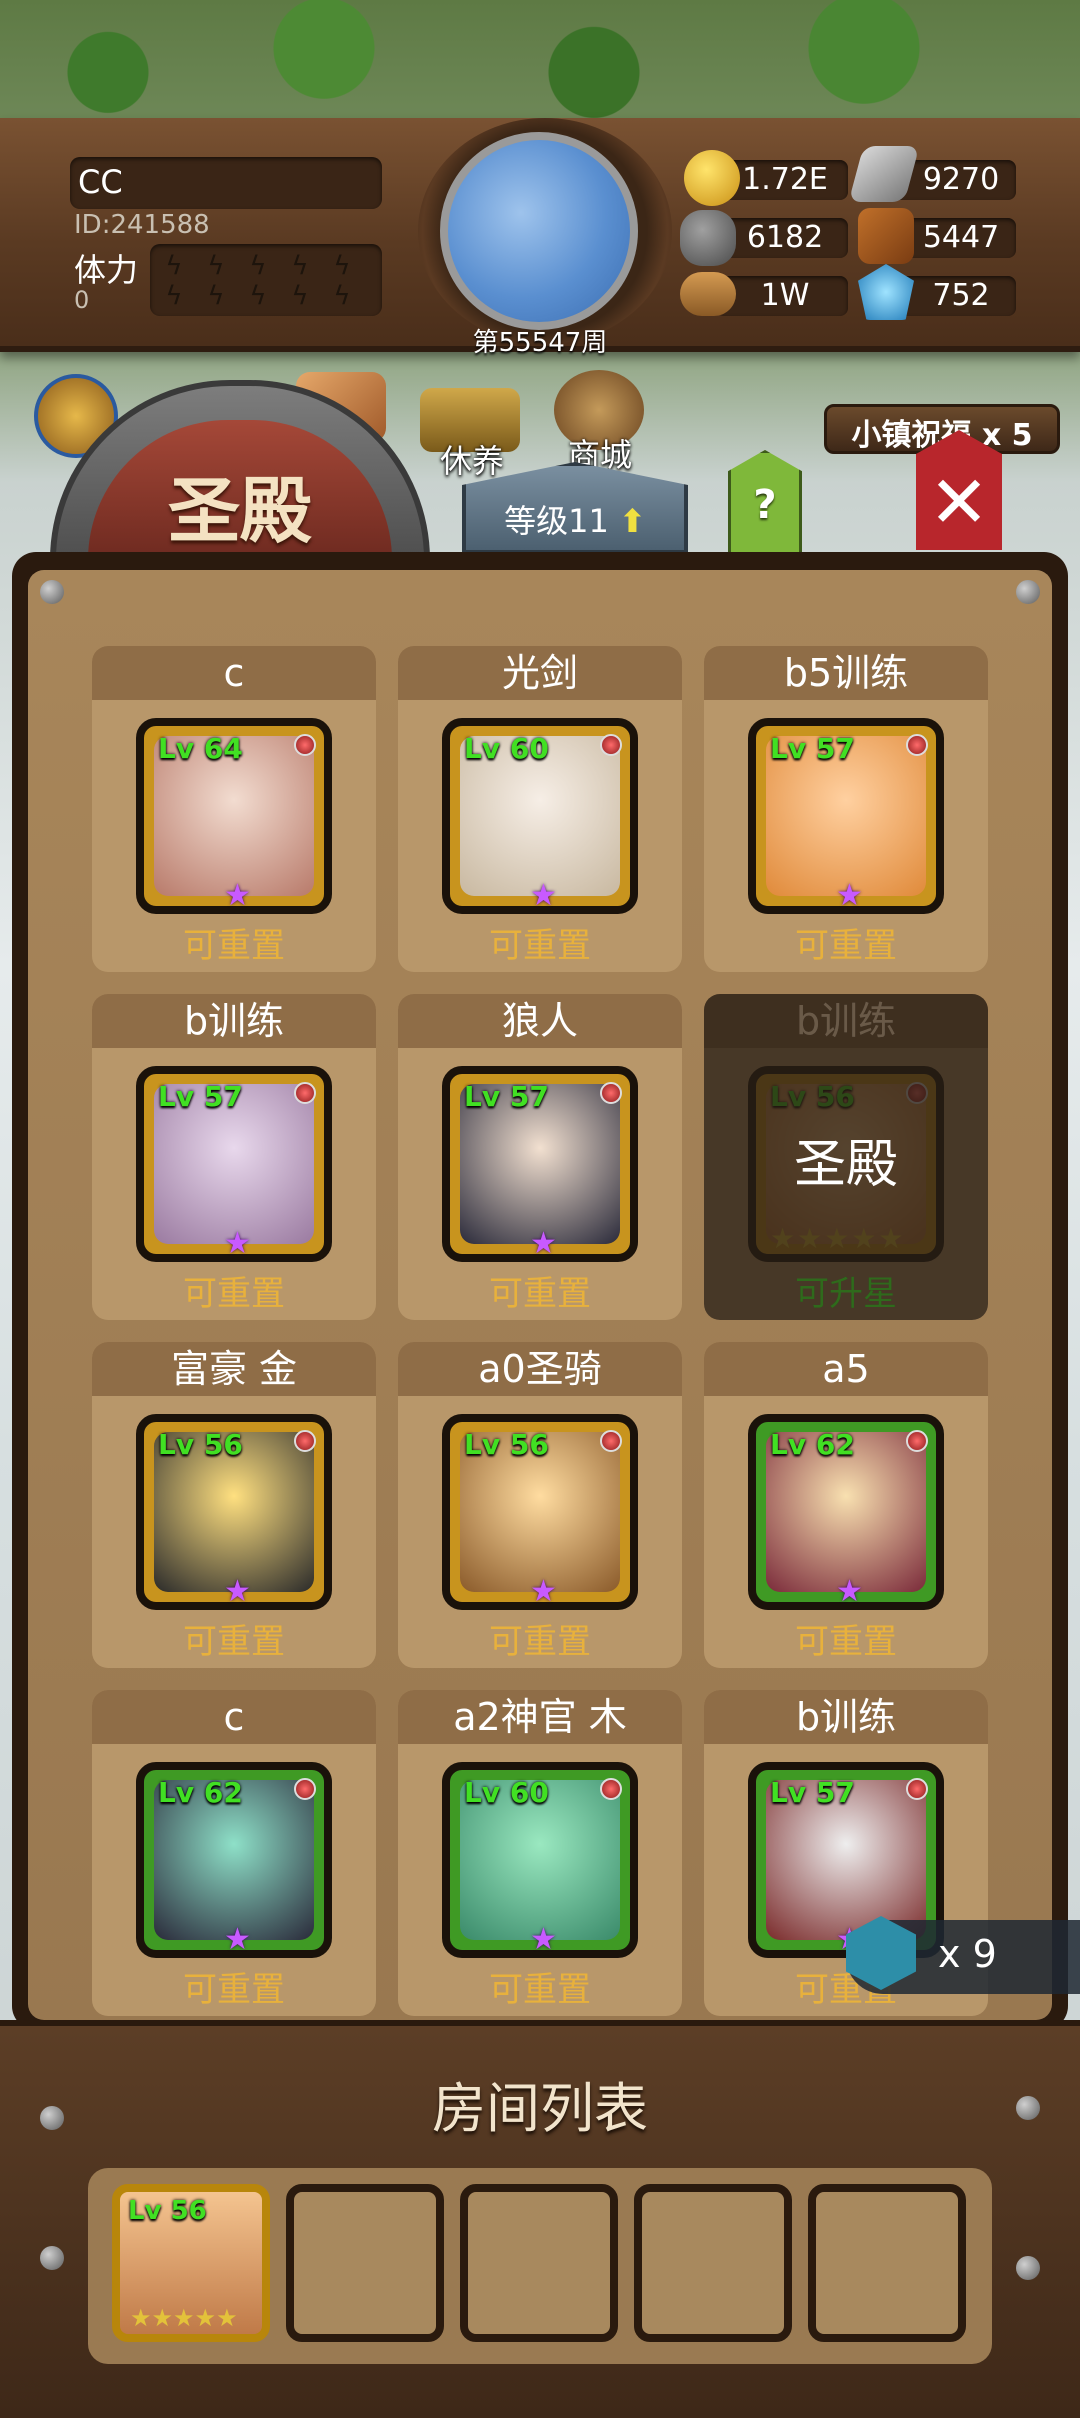  Describe the element at coordinates (200, 748) in the screenshot. I see `hero-level: Lv 64` at that location.